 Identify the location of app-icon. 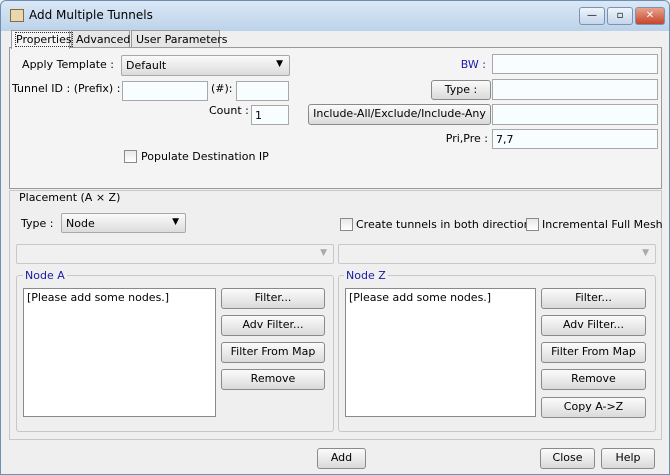
(17, 15).